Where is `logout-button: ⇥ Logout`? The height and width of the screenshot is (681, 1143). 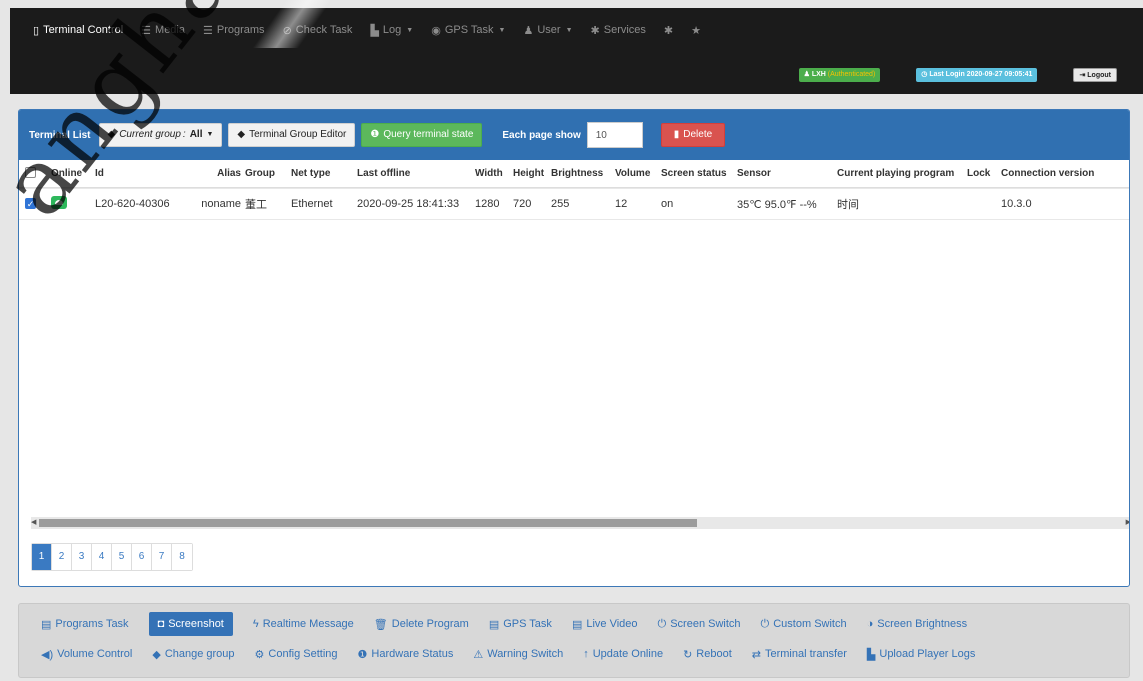
logout-button: ⇥ Logout is located at coordinates (1095, 75).